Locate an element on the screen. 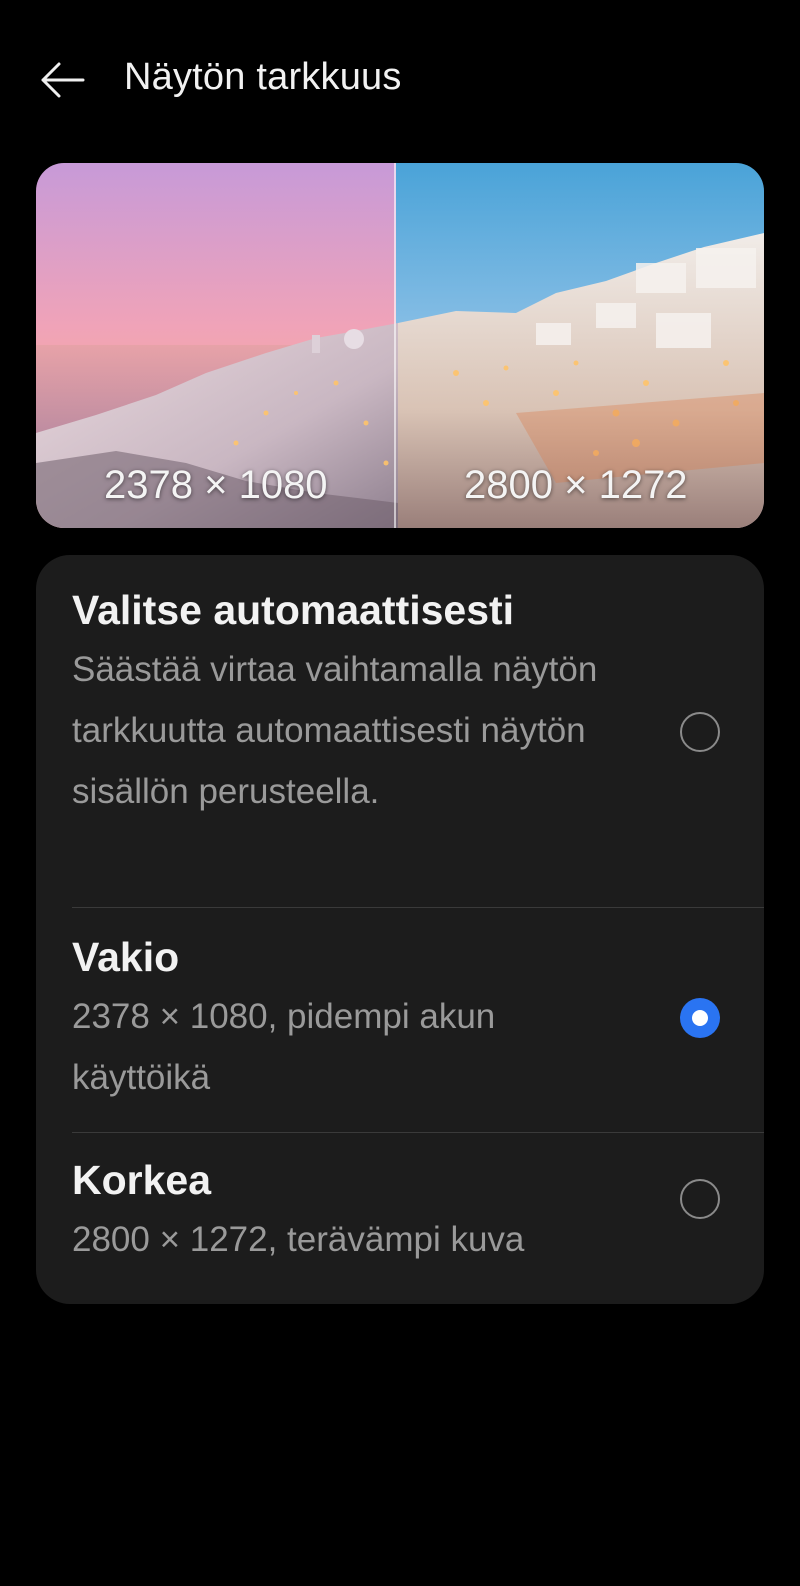  high-resolution-label: 2800 × 1272 is located at coordinates (576, 485).